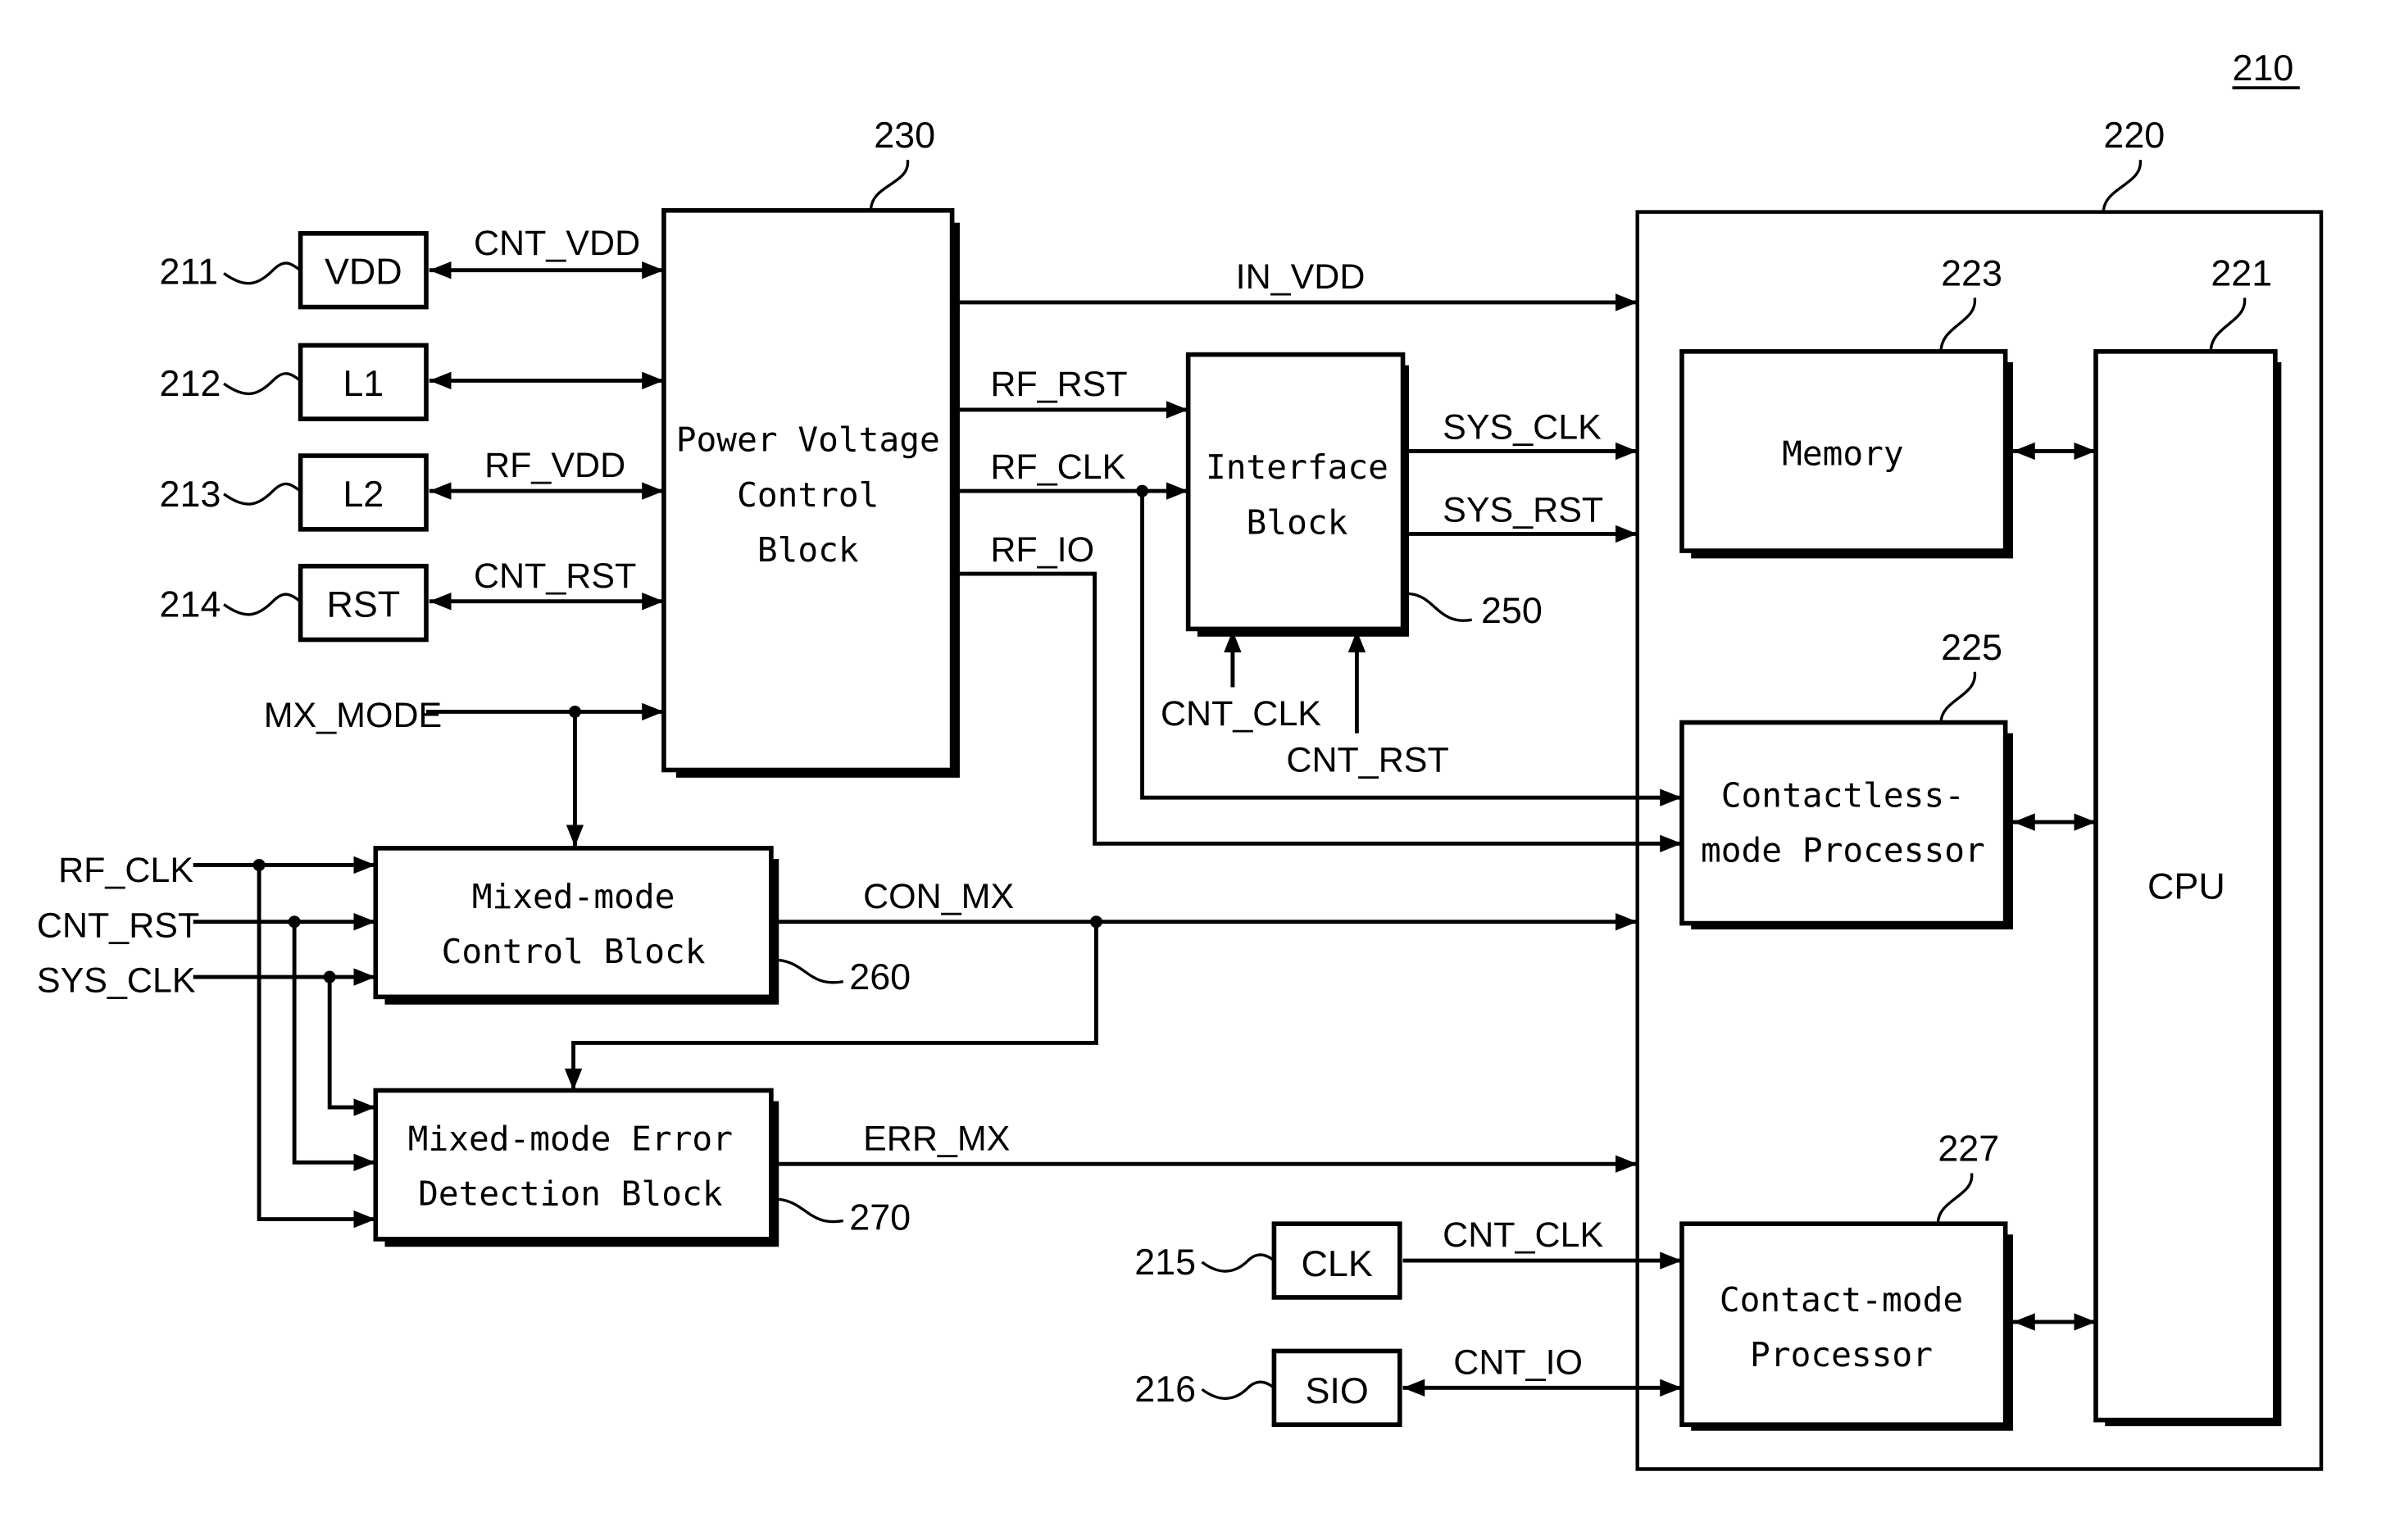  Describe the element at coordinates (555, 576) in the screenshot. I see `signal-cnt-rst: CNT_RST` at that location.